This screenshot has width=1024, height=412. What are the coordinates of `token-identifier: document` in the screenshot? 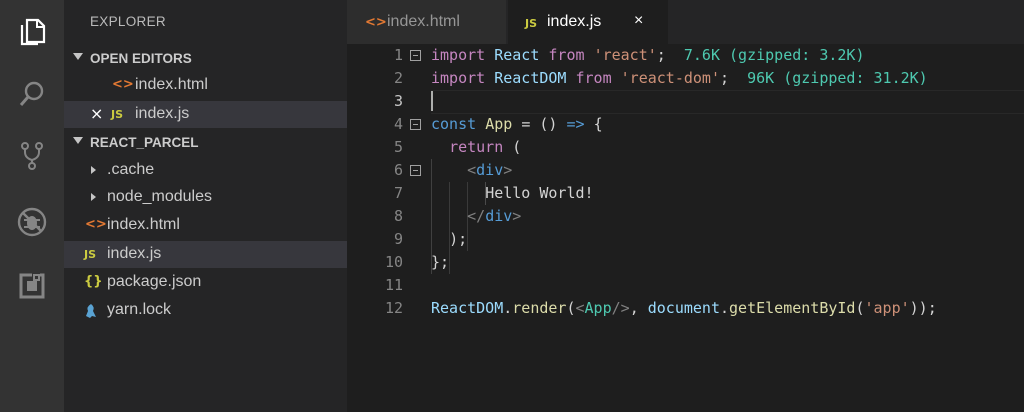 It's located at (683, 308).